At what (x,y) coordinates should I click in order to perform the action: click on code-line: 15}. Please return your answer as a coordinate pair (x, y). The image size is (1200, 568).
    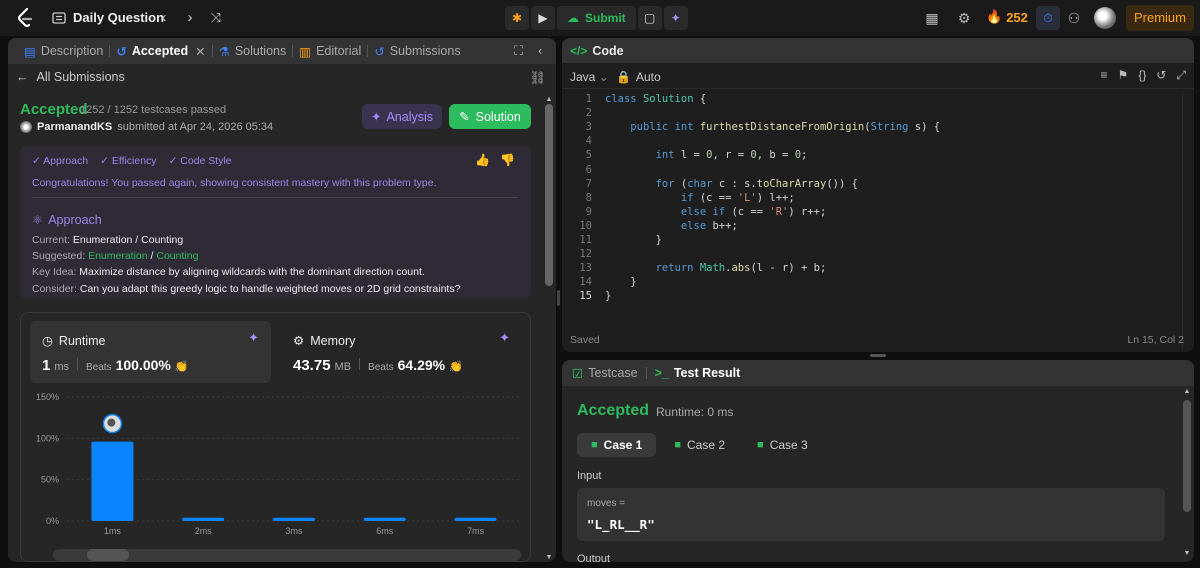
    Looking at the image, I should click on (872, 297).